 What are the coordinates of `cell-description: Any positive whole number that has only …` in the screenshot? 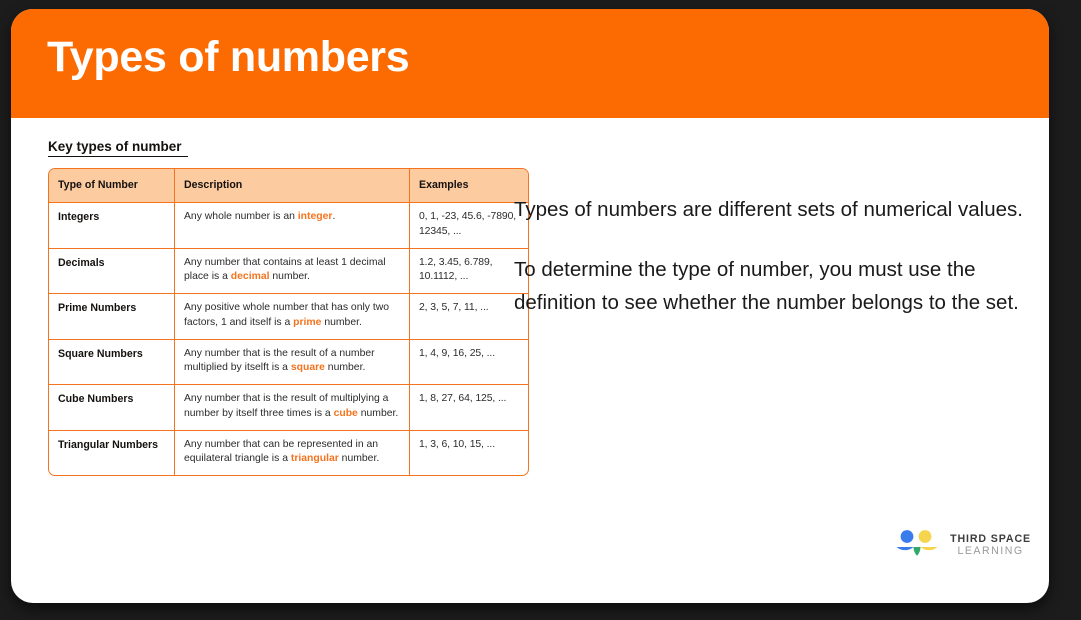 It's located at (292, 317).